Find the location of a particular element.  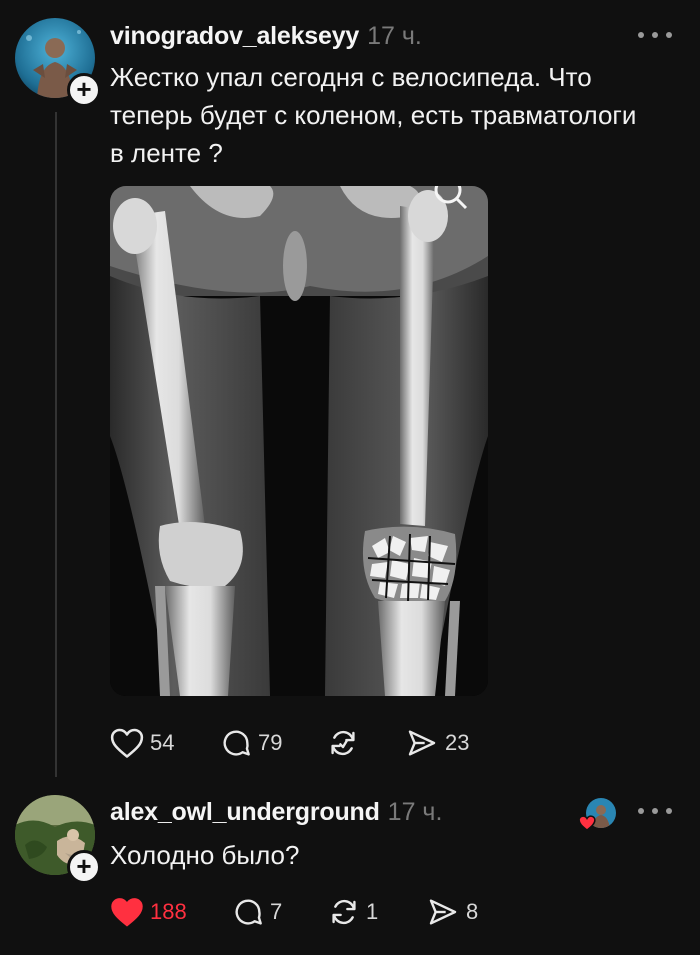

repost-count: 1 is located at coordinates (372, 911).